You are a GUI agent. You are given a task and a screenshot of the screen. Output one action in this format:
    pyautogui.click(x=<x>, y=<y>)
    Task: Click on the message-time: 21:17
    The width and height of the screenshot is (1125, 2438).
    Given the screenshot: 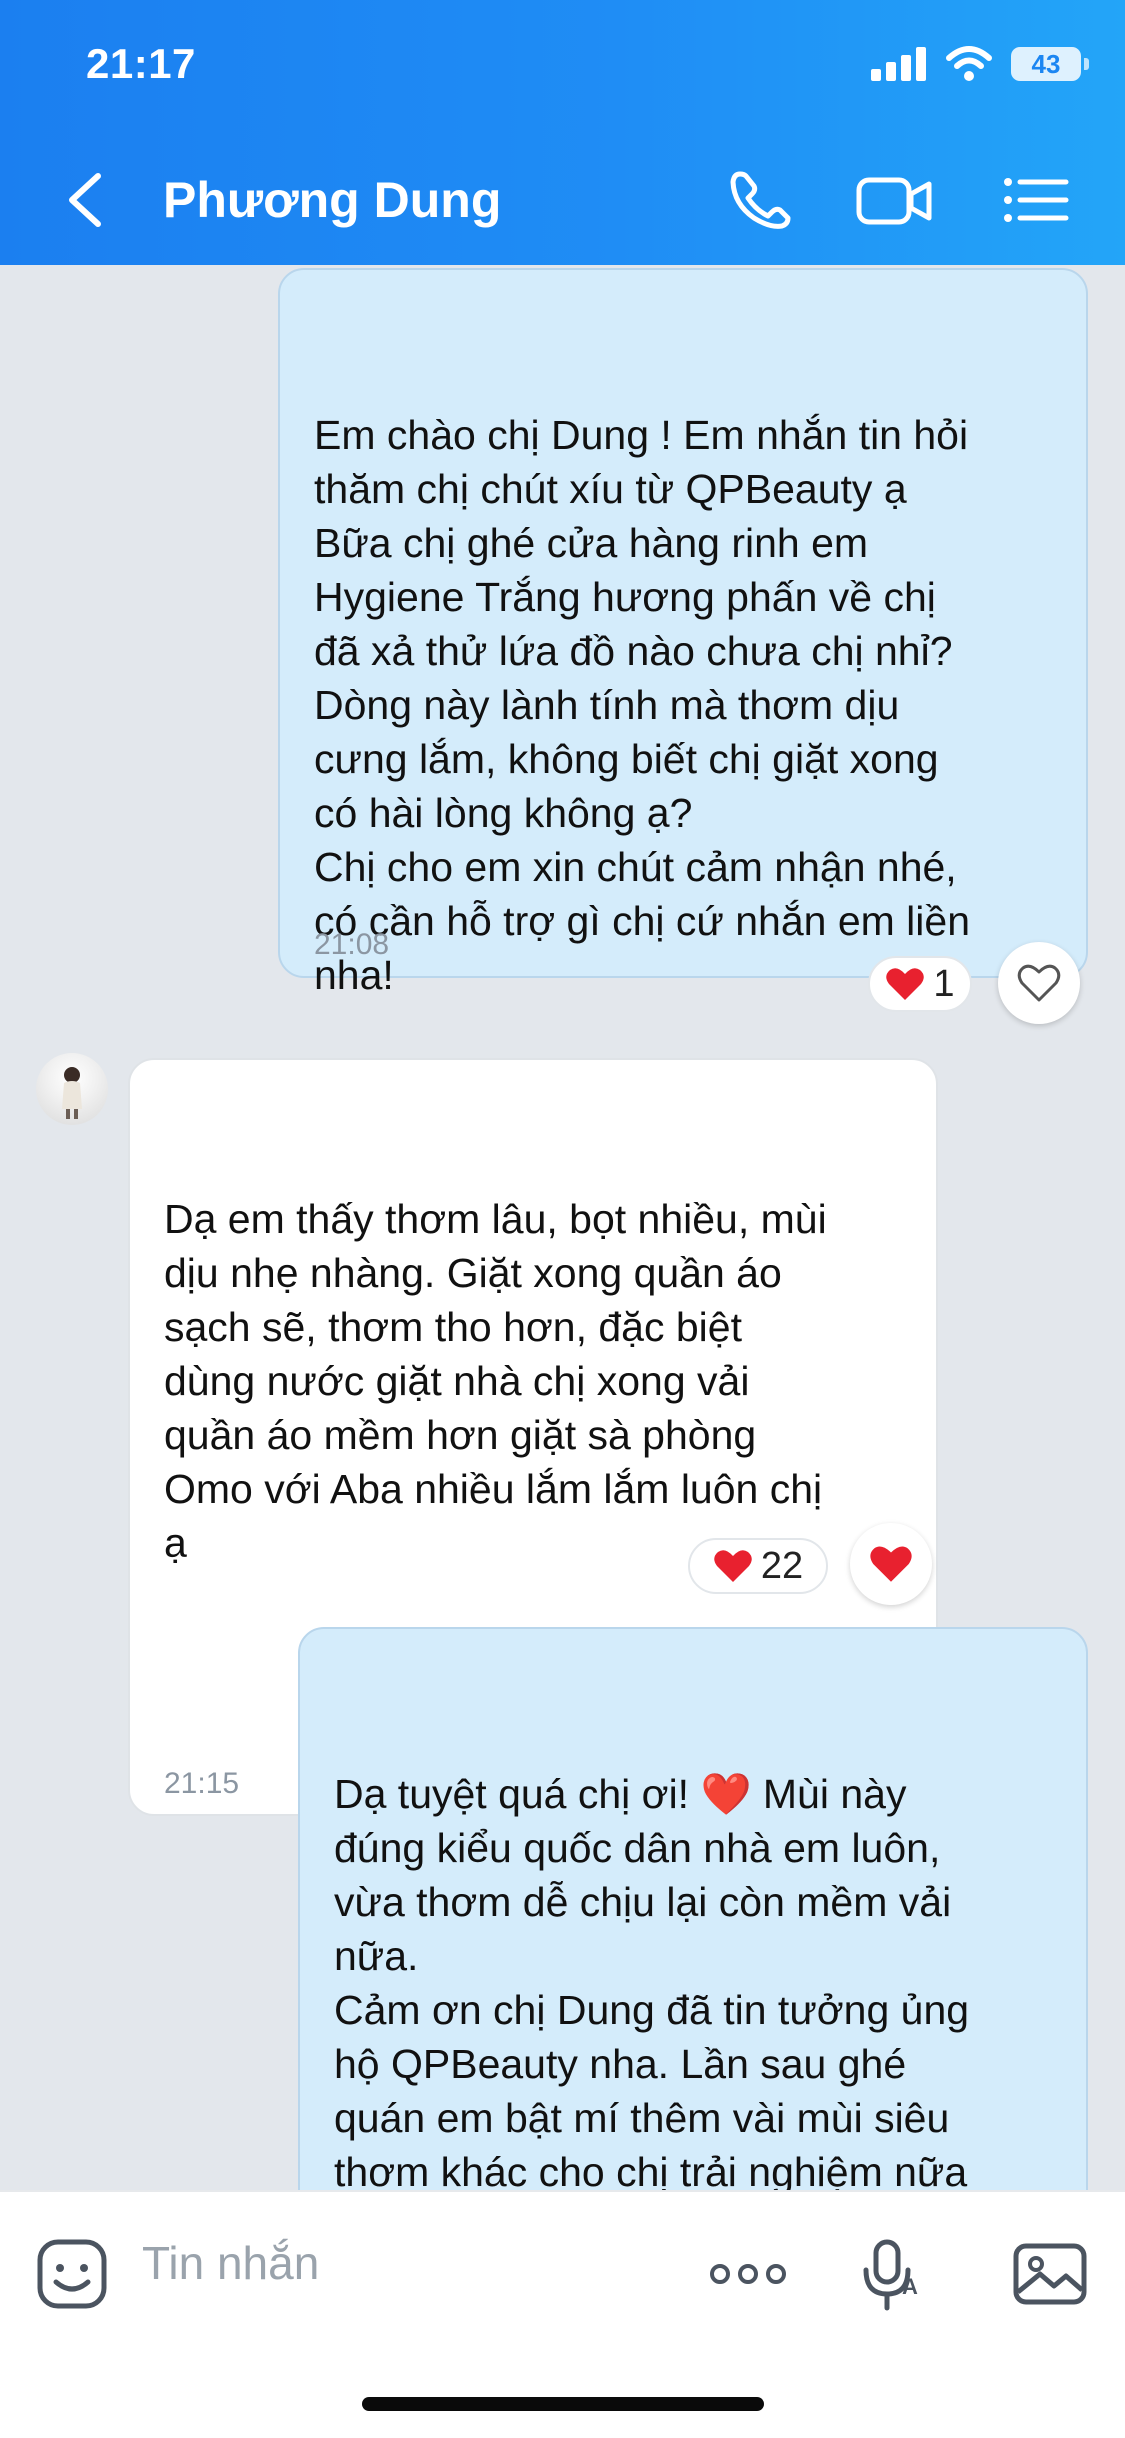 What is the action you would take?
    pyautogui.click(x=371, y=2183)
    